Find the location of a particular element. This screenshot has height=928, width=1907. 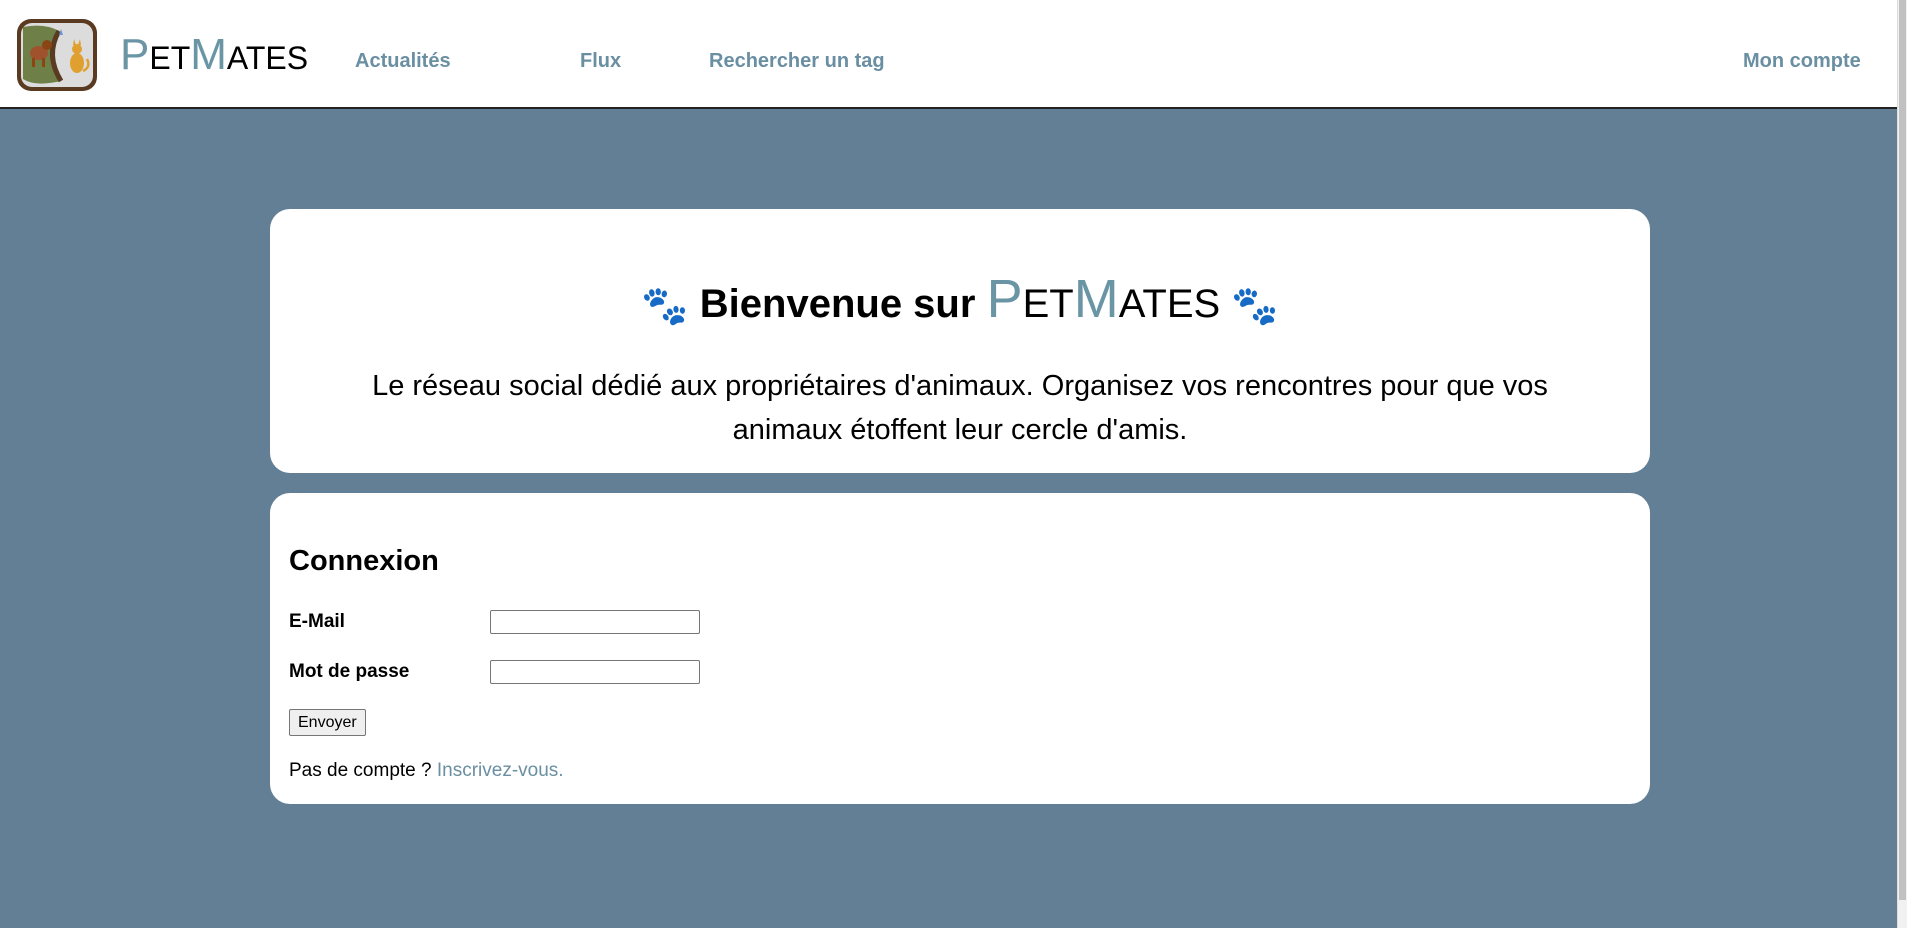

brand-letter-m: M is located at coordinates (208, 54).